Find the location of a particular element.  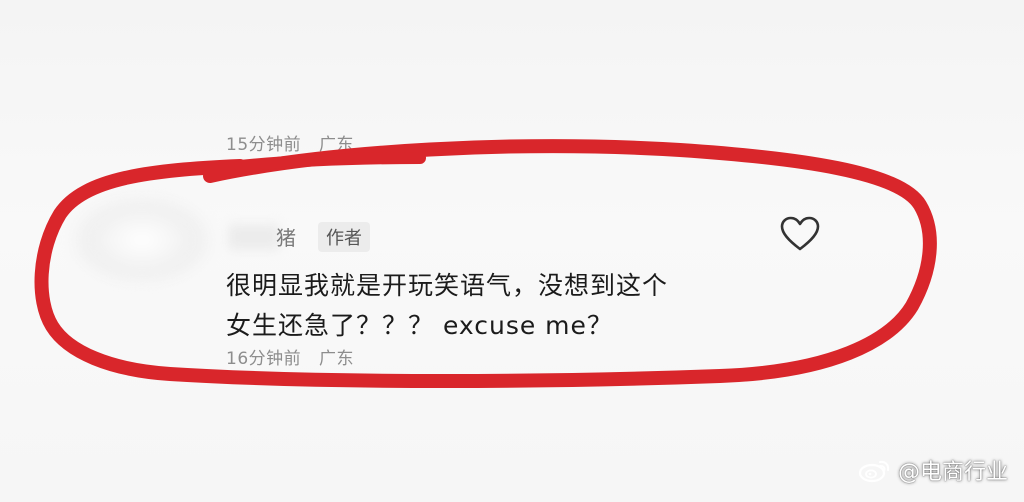

comment-text-line-1: 很明显我就是开玩笑语气，没想到这个 is located at coordinates (447, 285).